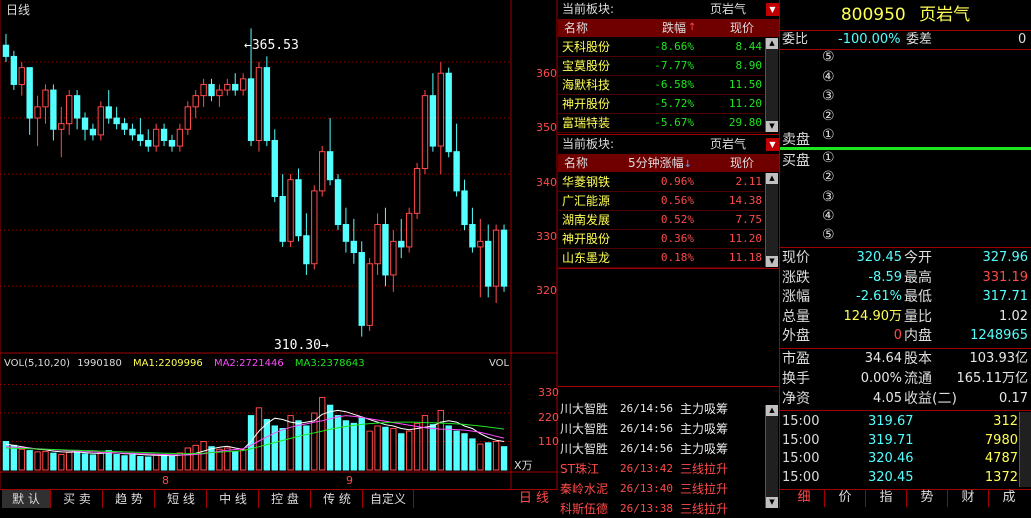 This screenshot has width=1031, height=518. Describe the element at coordinates (677, 257) in the screenshot. I see `board-row-change: 0.18%` at that location.